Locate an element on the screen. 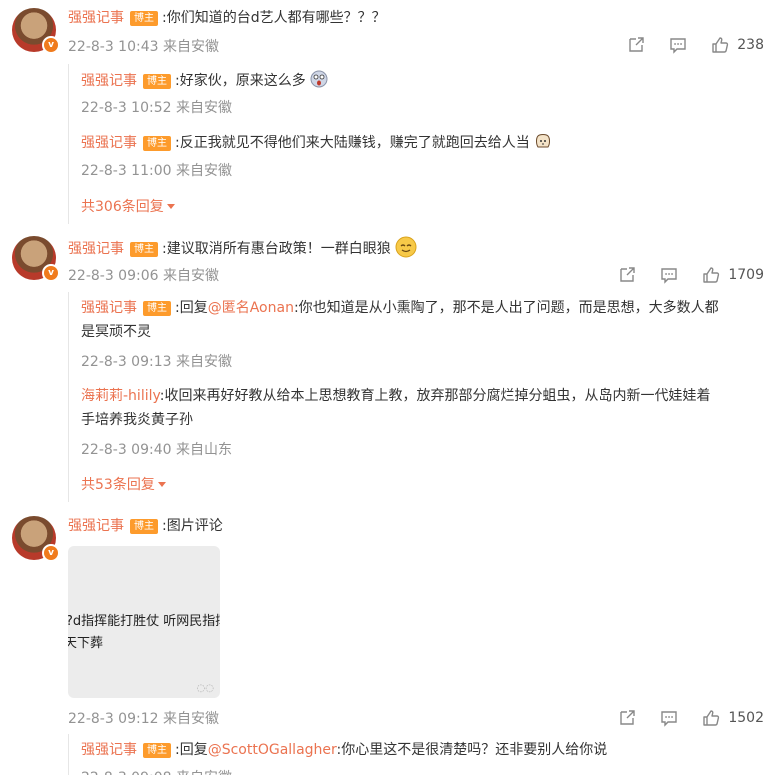 The width and height of the screenshot is (778, 775). reply-meta: 22-8-3 10:52 来自安徽 is located at coordinates (156, 108).